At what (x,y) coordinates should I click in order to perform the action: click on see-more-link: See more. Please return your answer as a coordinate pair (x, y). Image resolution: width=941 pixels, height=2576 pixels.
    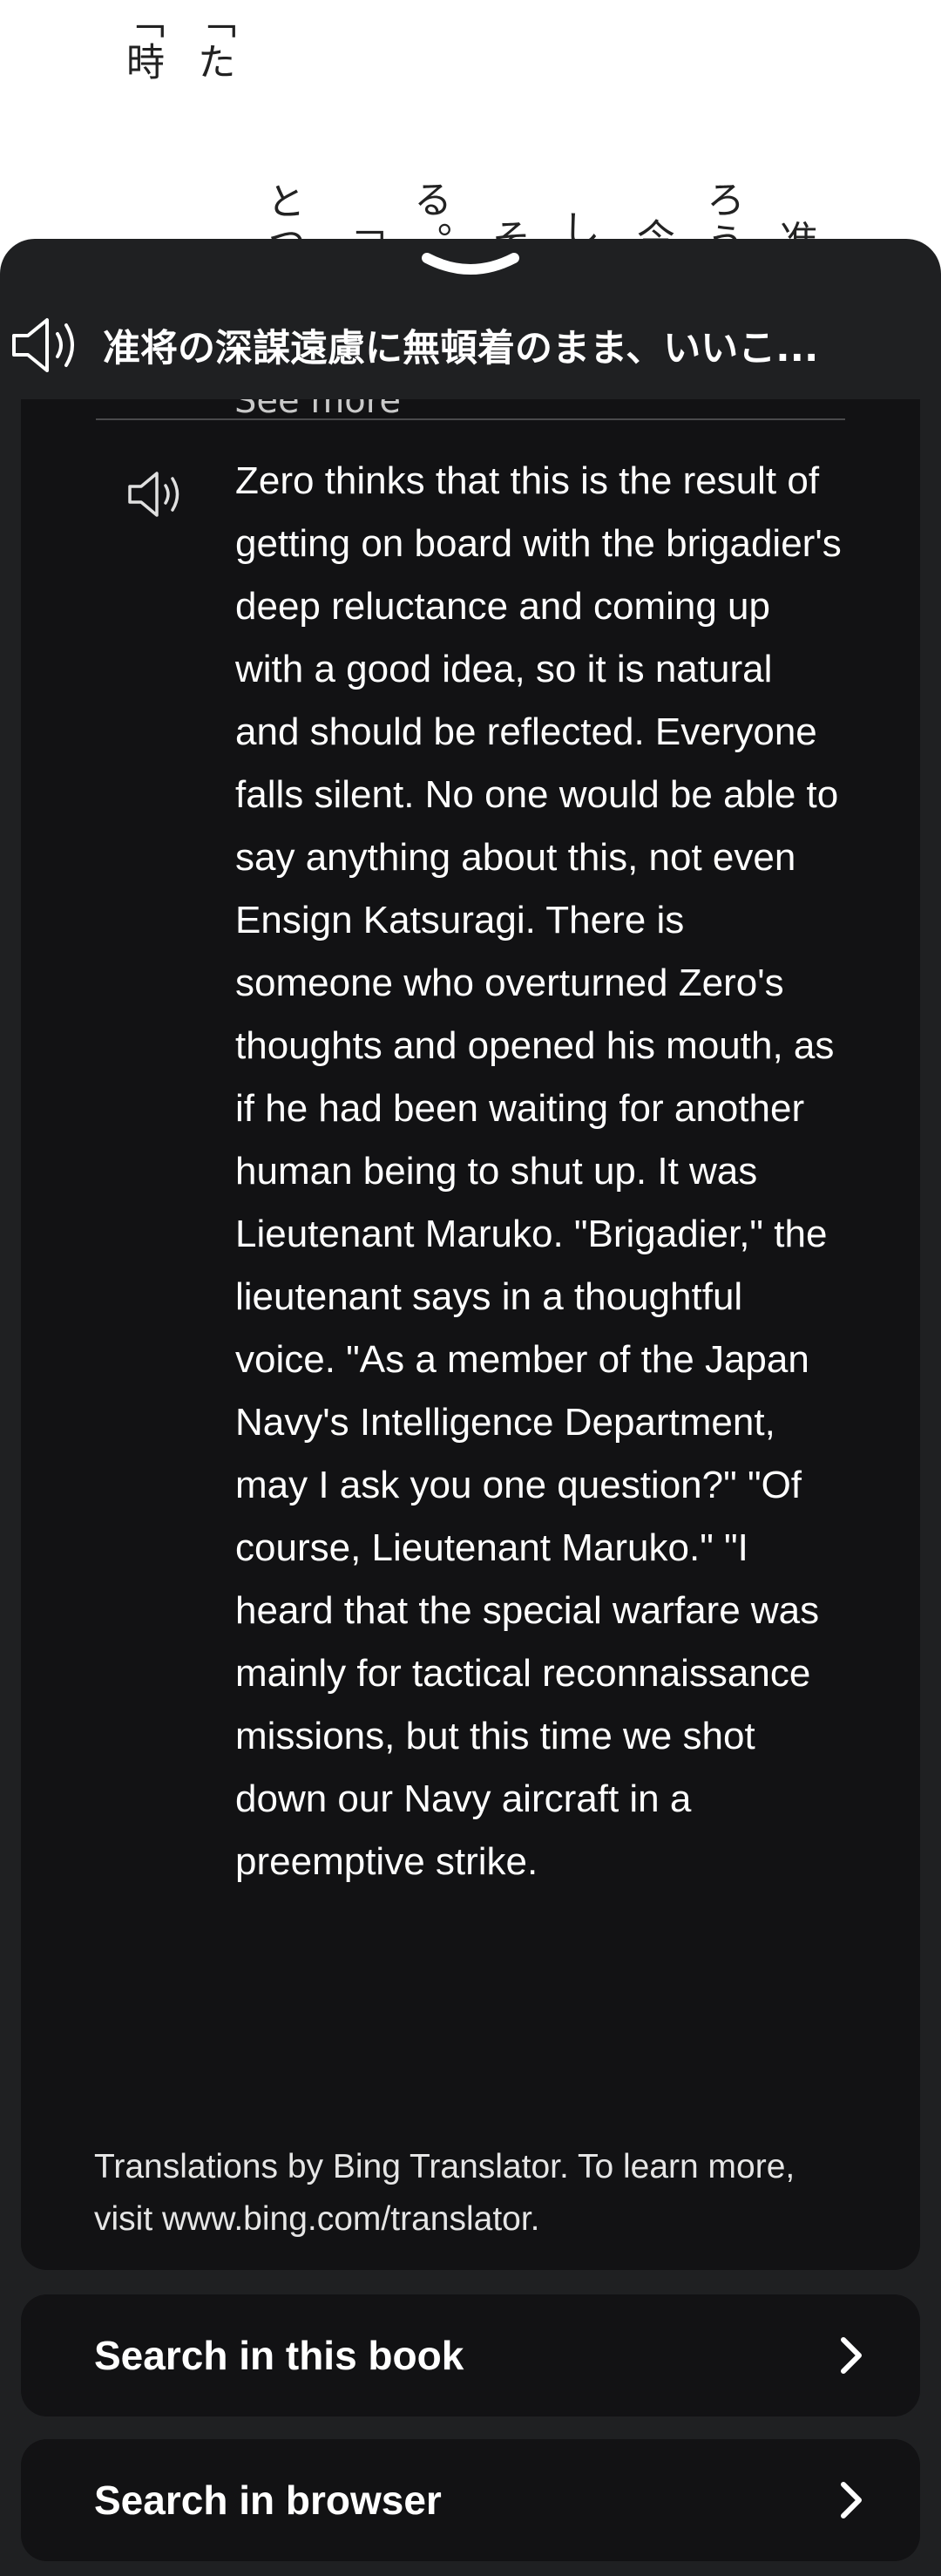
    Looking at the image, I should click on (317, 412).